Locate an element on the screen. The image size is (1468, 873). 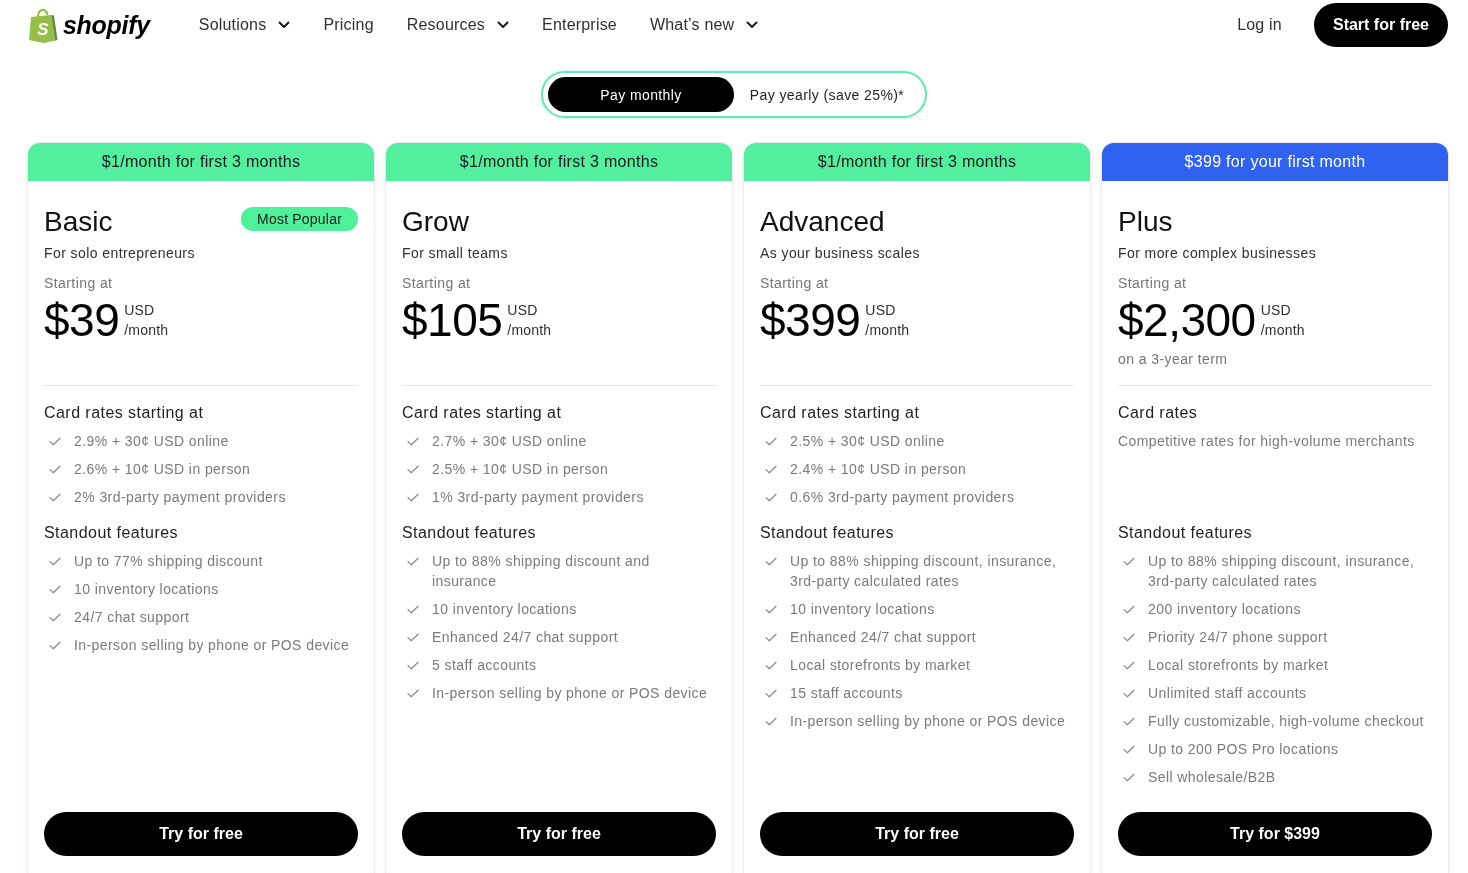
nav-link: Resources is located at coordinates (457, 25).